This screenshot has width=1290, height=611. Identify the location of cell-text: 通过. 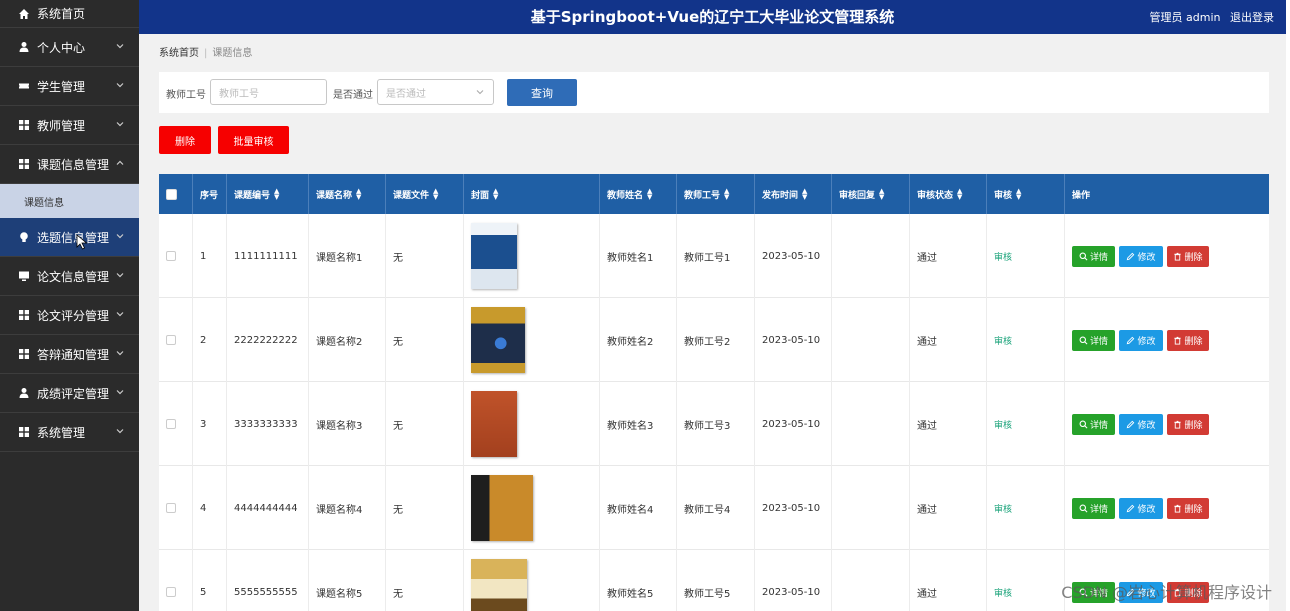
(927, 342).